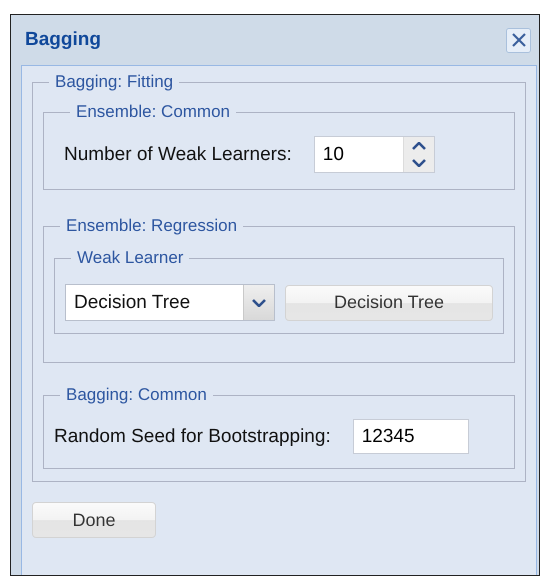  Describe the element at coordinates (410, 436) in the screenshot. I see `seed-input: 12345` at that location.